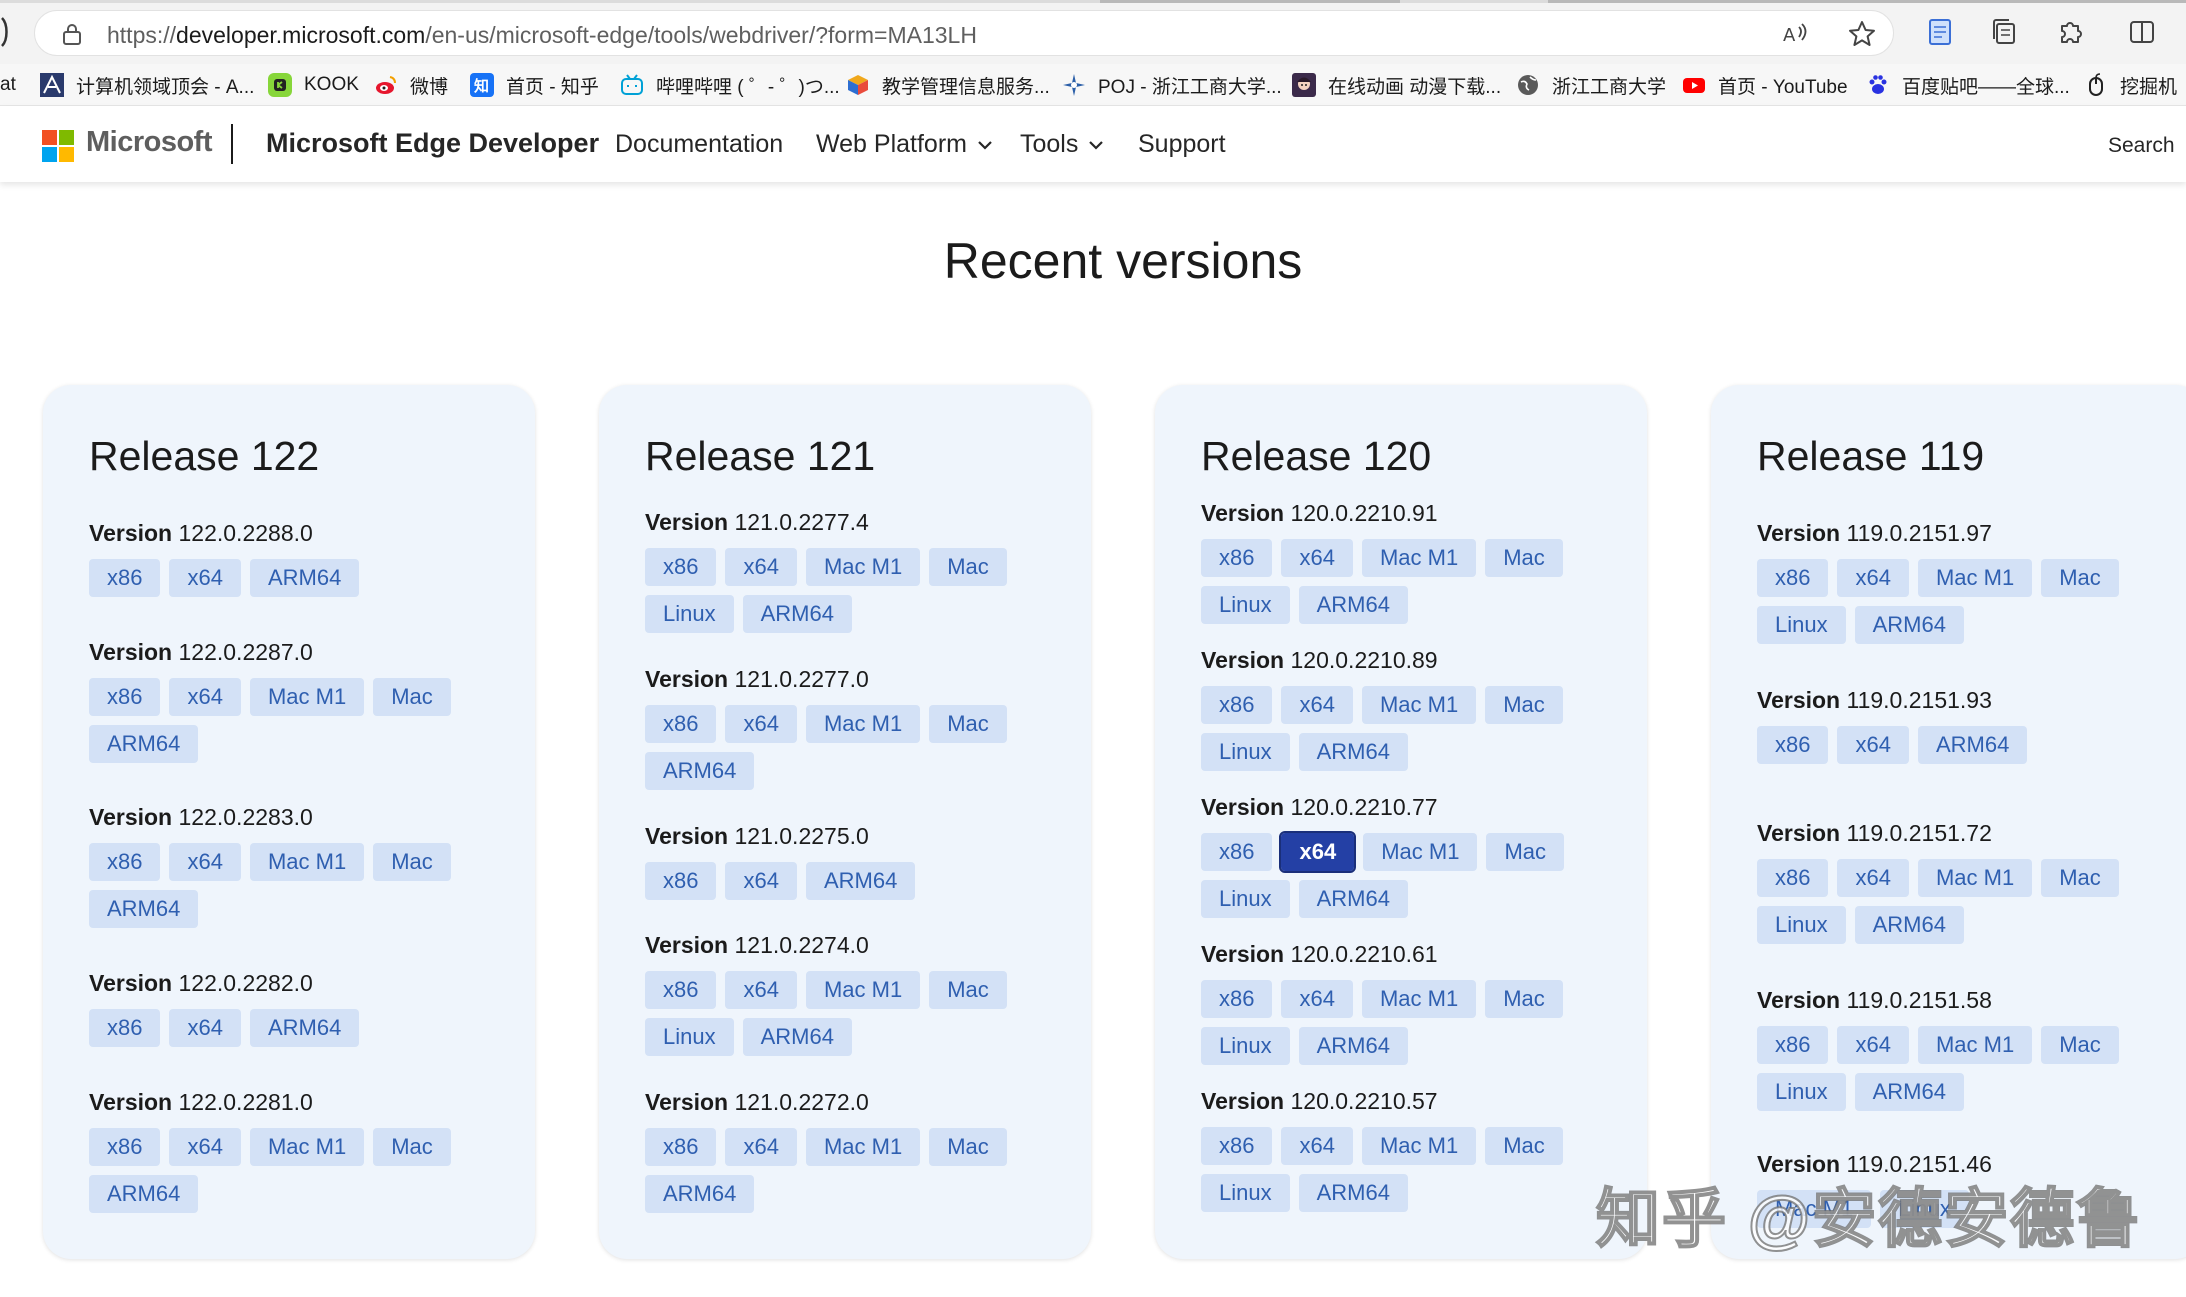 The height and width of the screenshot is (1297, 2186). What do you see at coordinates (904, 144) in the screenshot?
I see `nav-web-platform: Web Platform` at bounding box center [904, 144].